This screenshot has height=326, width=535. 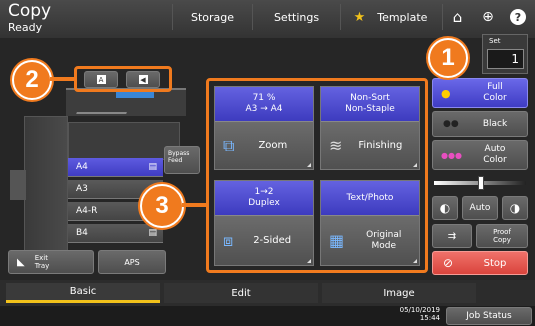 I want to click on paper-tray-4: B4 ▤, so click(x=115, y=233).